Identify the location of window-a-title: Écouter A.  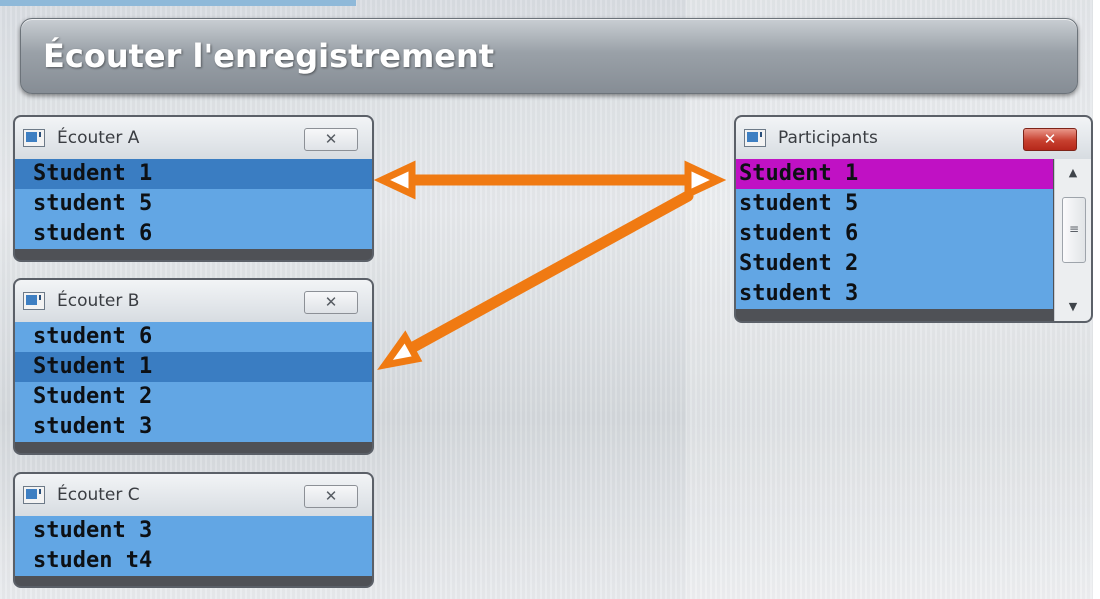
(98, 138).